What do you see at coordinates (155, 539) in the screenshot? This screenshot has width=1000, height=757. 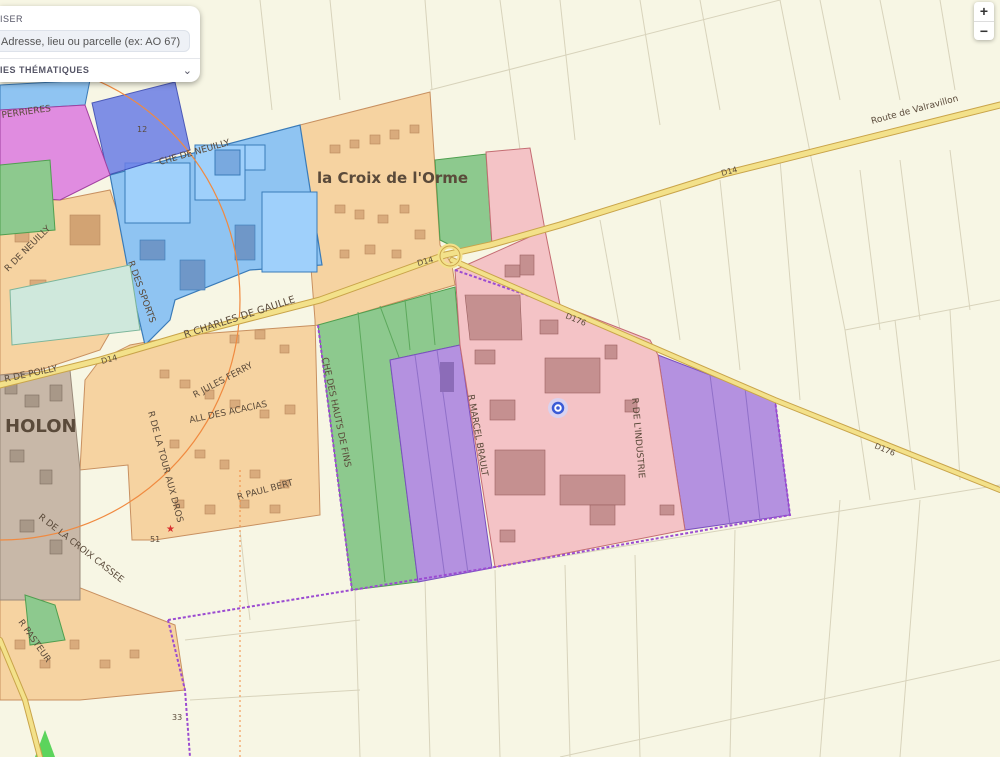 I see `label-num-51: 51` at bounding box center [155, 539].